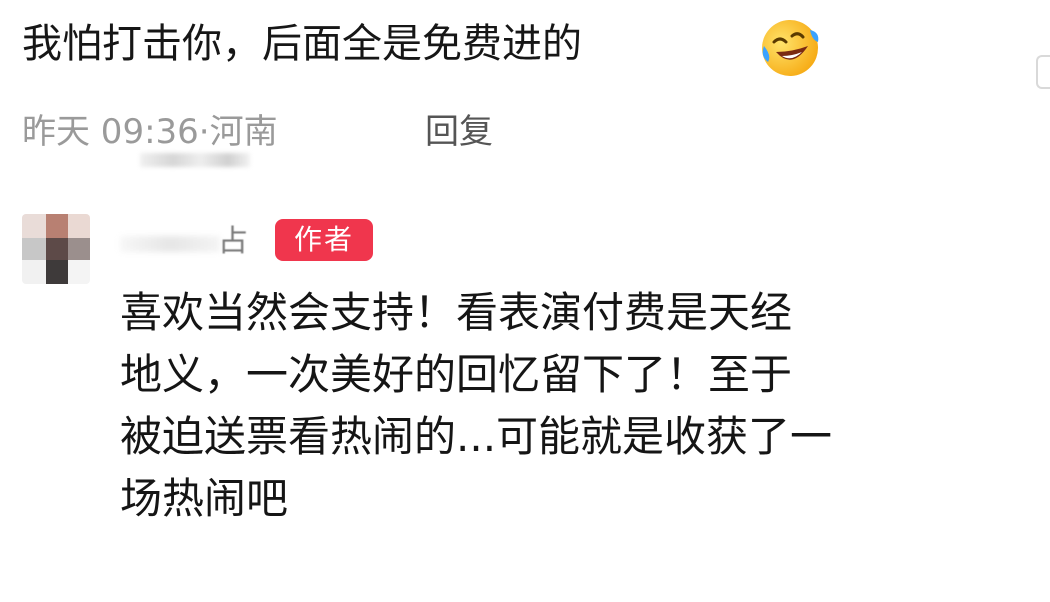  What do you see at coordinates (459, 132) in the screenshot?
I see `reply-button: 回复` at bounding box center [459, 132].